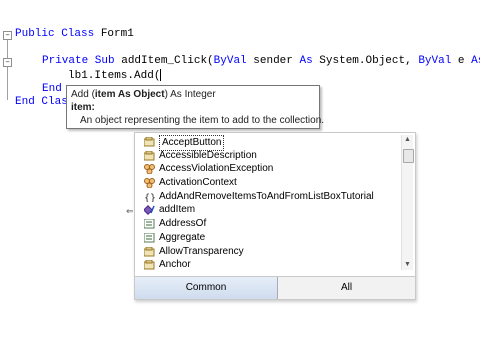 This screenshot has width=480, height=360. I want to click on completion-label: addItem, so click(177, 210).